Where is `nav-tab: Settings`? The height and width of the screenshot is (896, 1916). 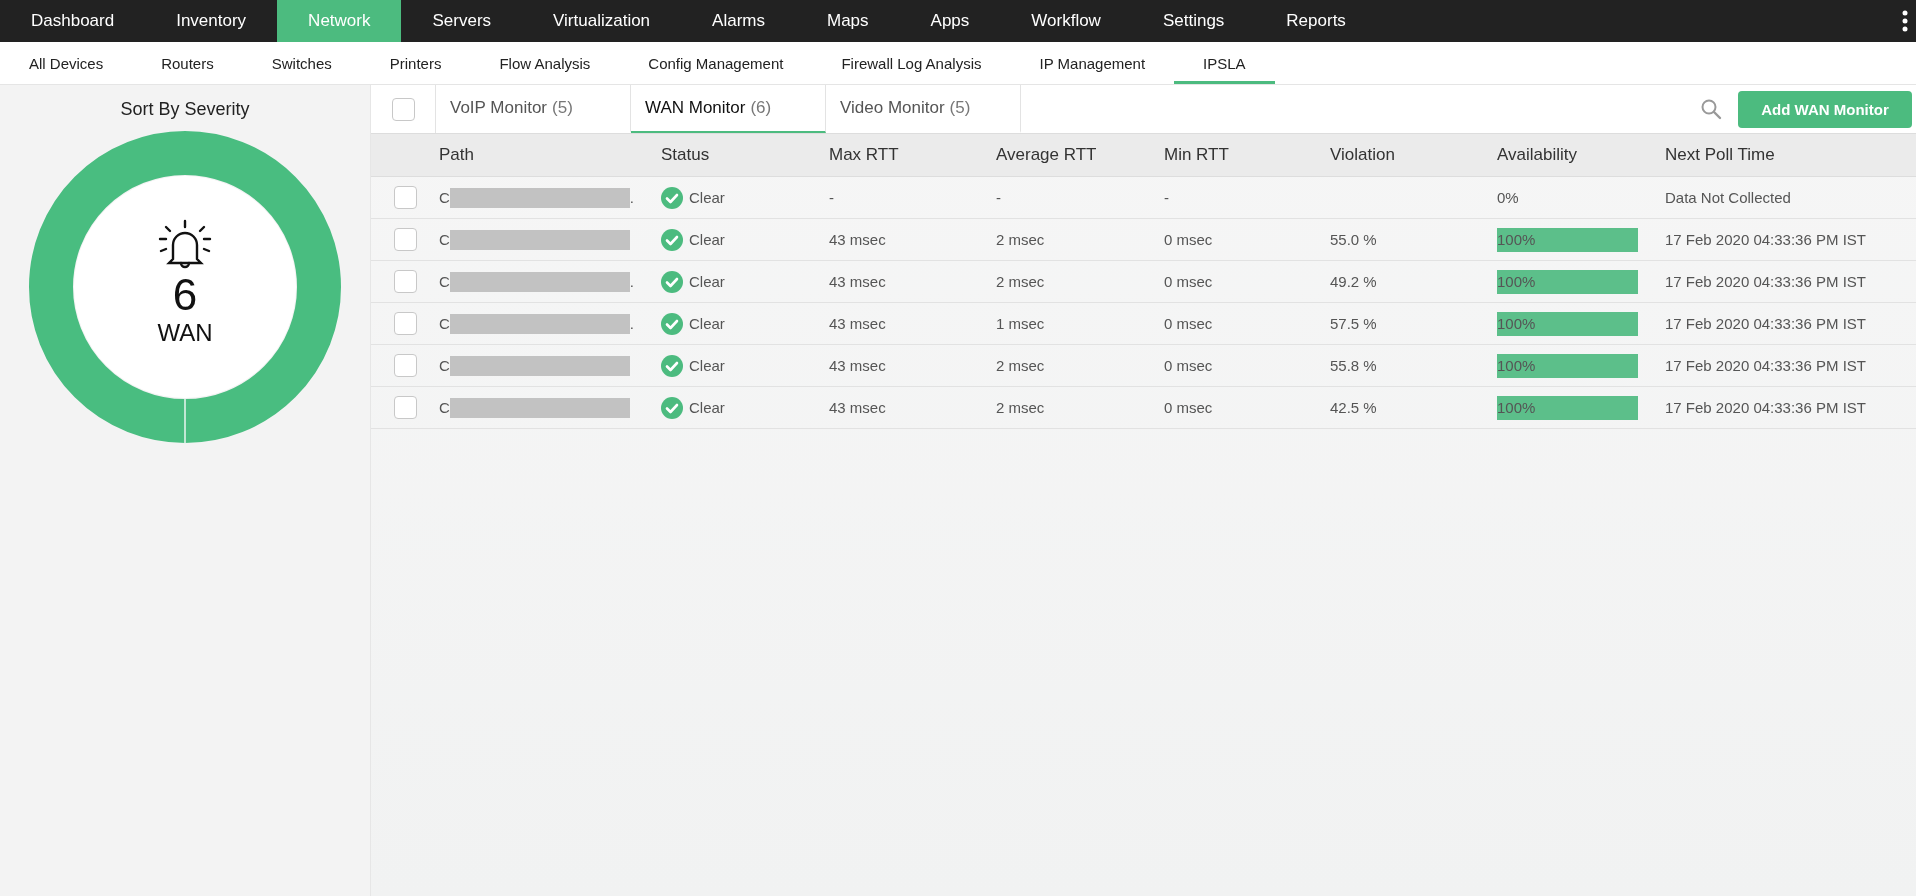 nav-tab: Settings is located at coordinates (1193, 21).